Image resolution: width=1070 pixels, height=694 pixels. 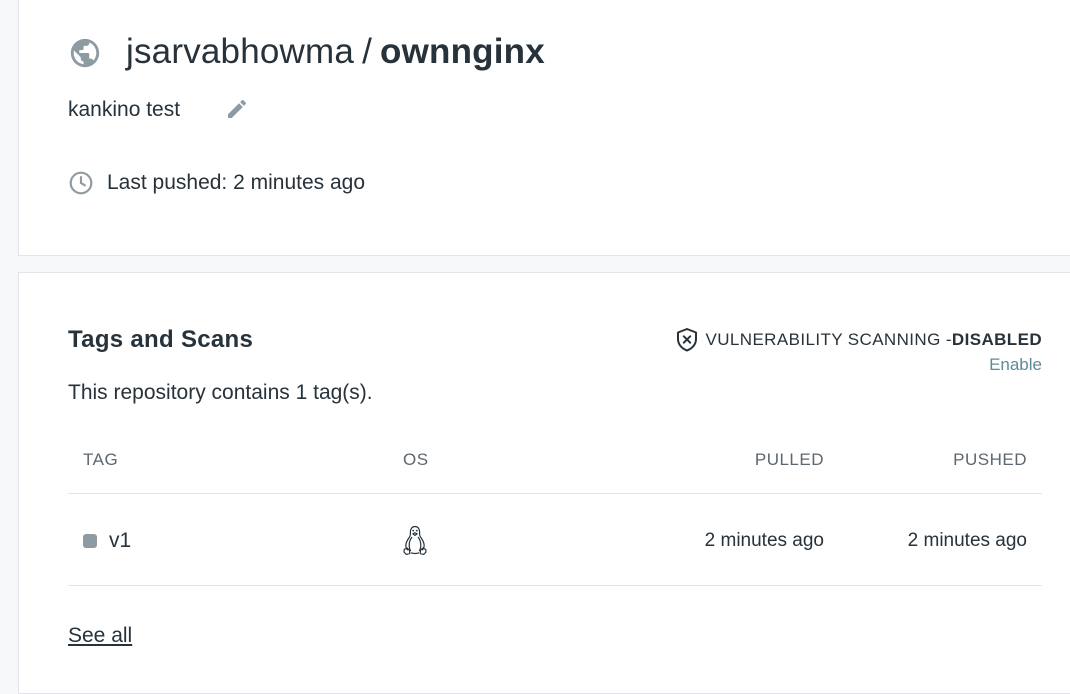 What do you see at coordinates (967, 540) in the screenshot?
I see `tag-pushed-time: 2 minutes ago` at bounding box center [967, 540].